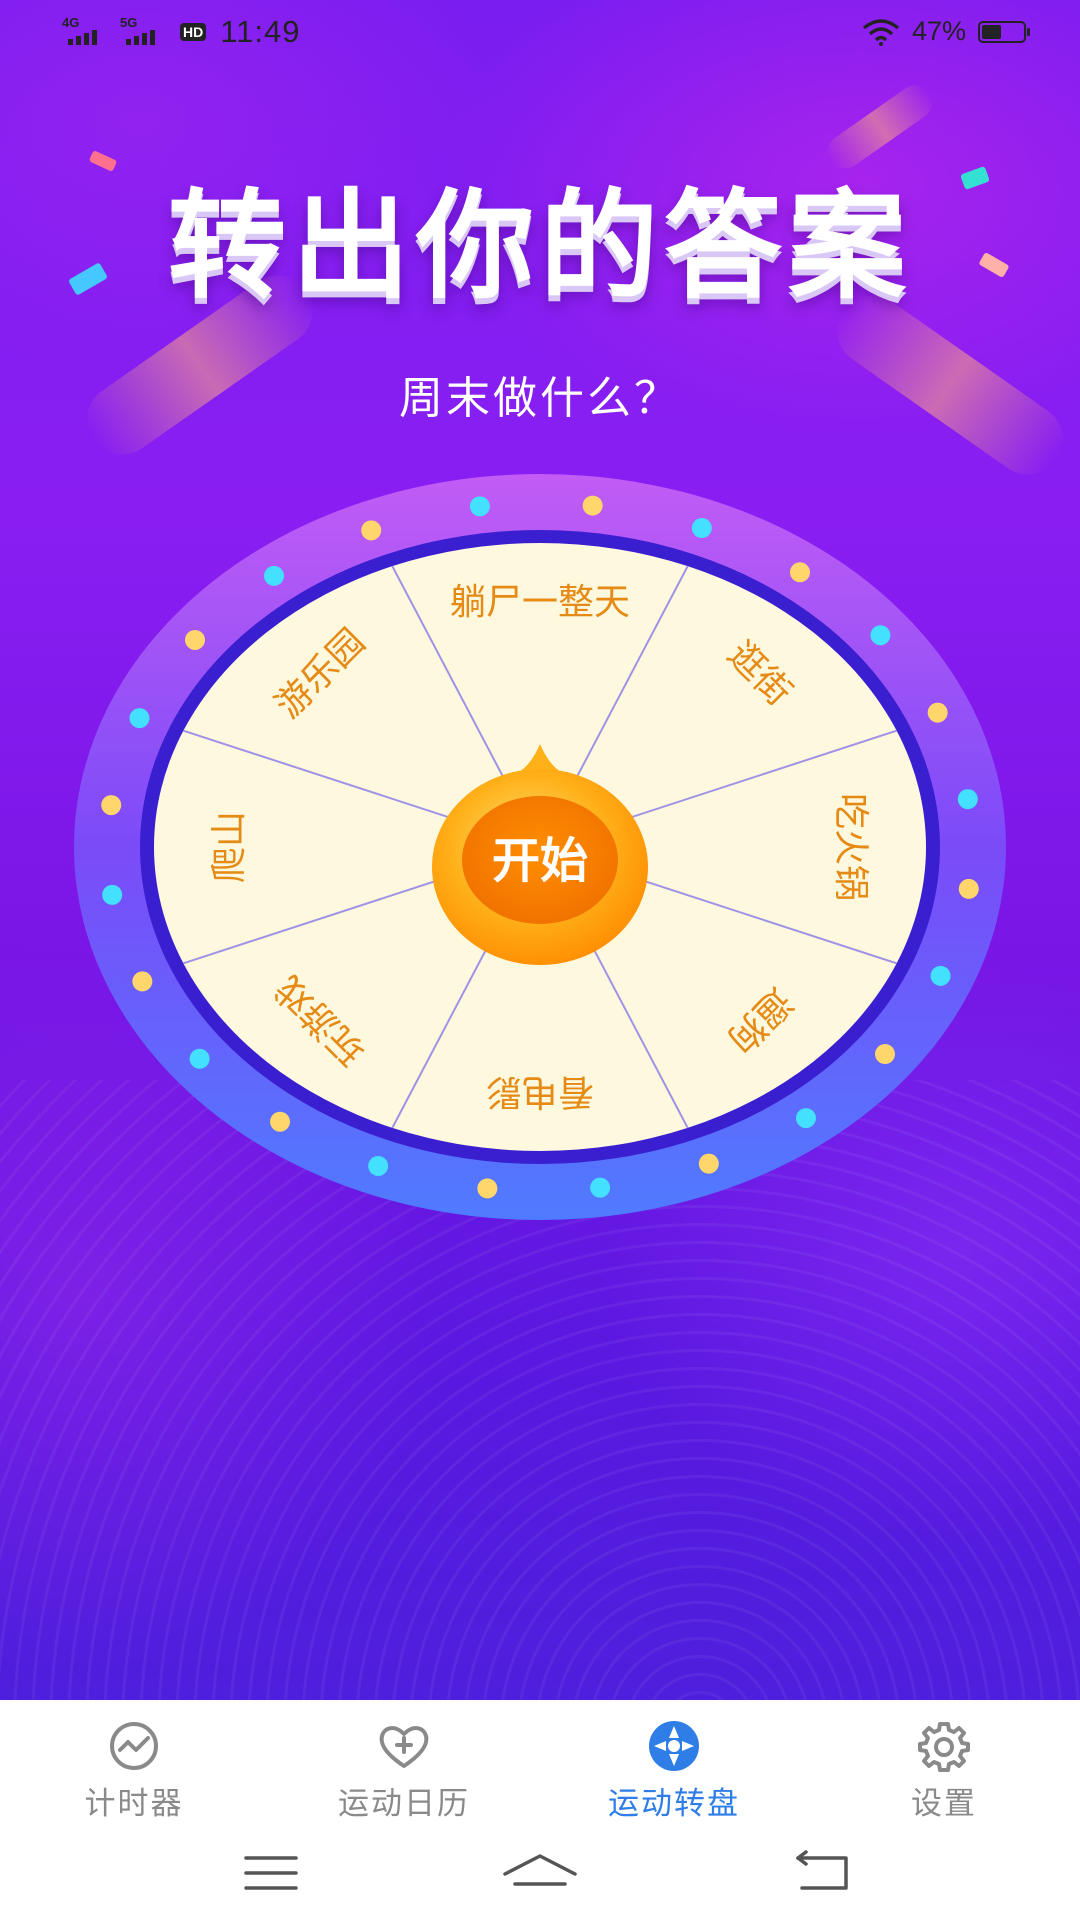  I want to click on signal-4g-icon: 4G, so click(87, 31).